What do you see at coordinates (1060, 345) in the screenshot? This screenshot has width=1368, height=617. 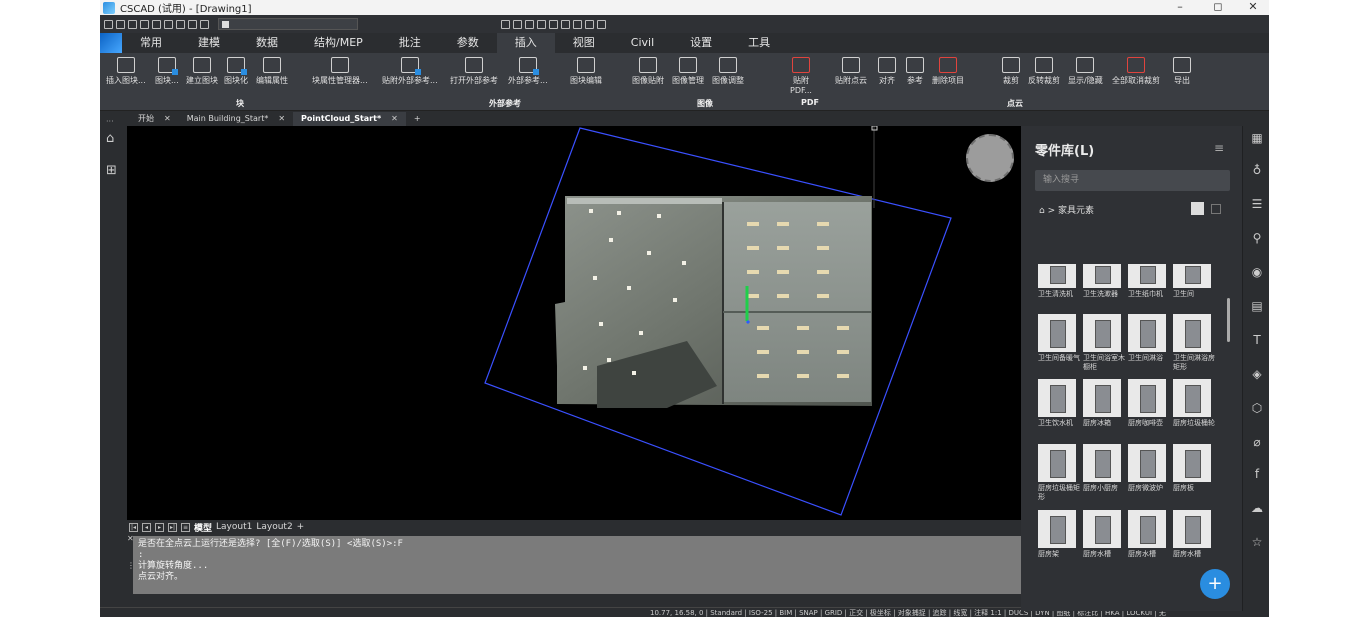 I see `library-item: 卫生间备暖气` at bounding box center [1060, 345].